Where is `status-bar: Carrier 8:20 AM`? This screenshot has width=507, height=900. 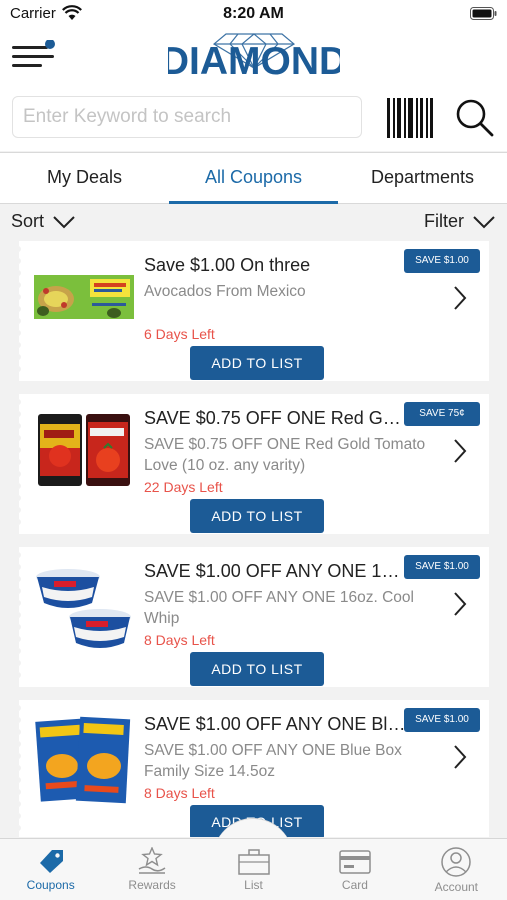 status-bar: Carrier 8:20 AM is located at coordinates (253, 14).